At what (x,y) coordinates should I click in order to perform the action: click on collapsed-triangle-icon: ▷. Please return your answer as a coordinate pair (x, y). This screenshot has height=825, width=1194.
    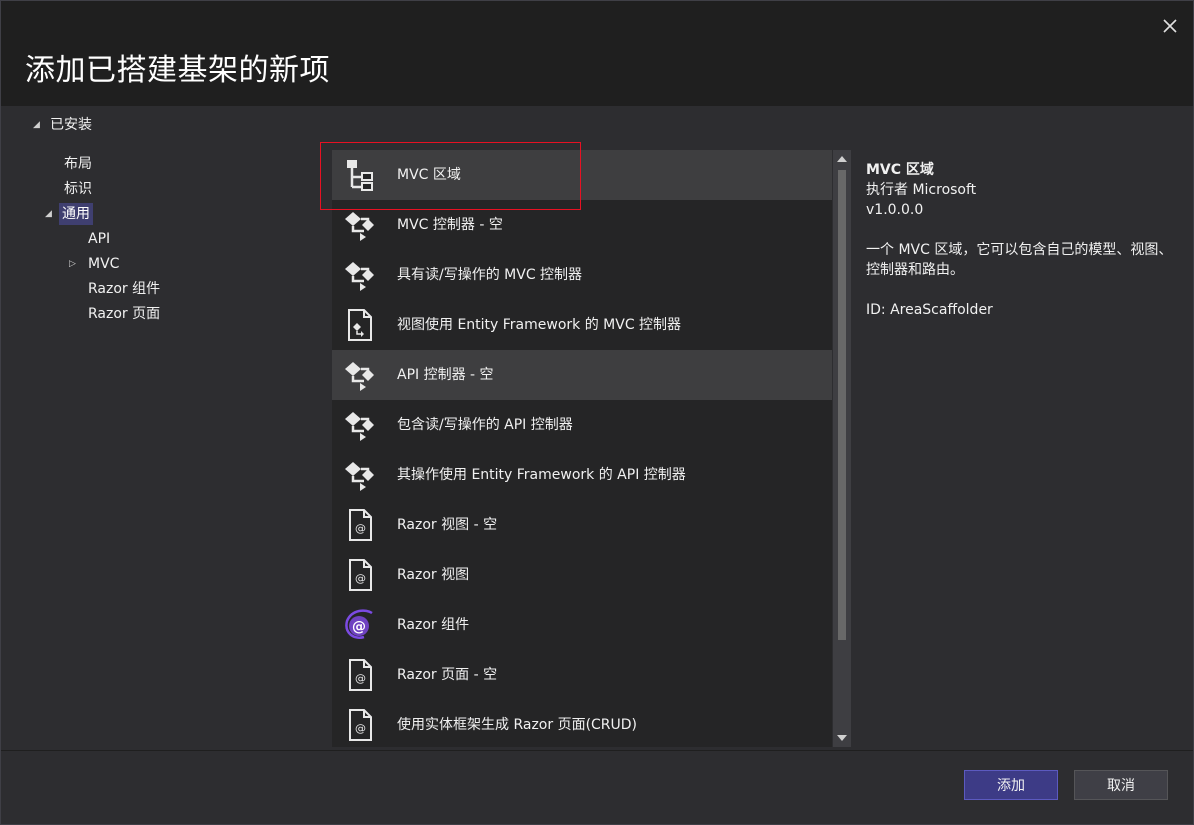
    Looking at the image, I should click on (72, 264).